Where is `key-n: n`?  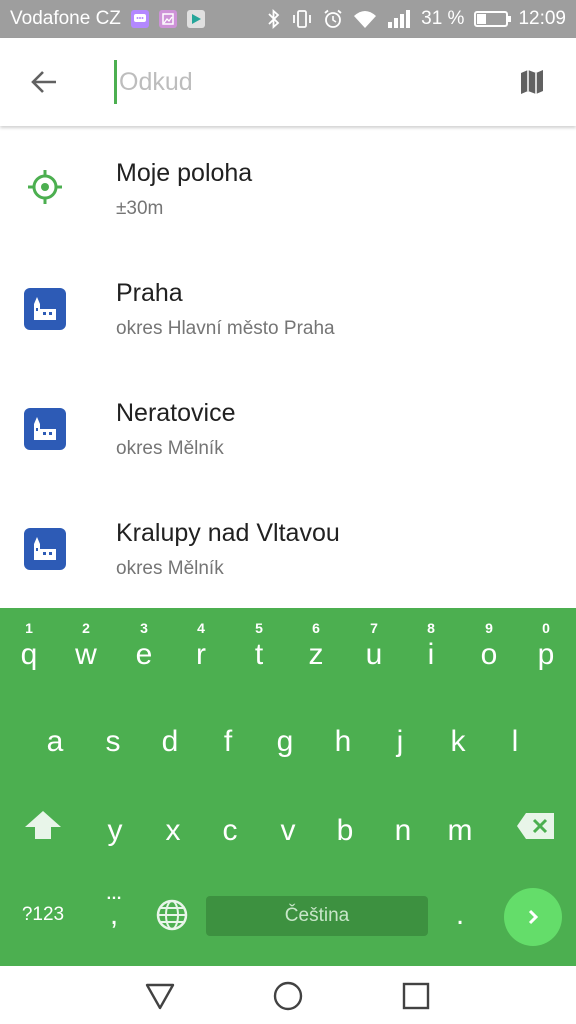
key-n: n is located at coordinates (403, 839).